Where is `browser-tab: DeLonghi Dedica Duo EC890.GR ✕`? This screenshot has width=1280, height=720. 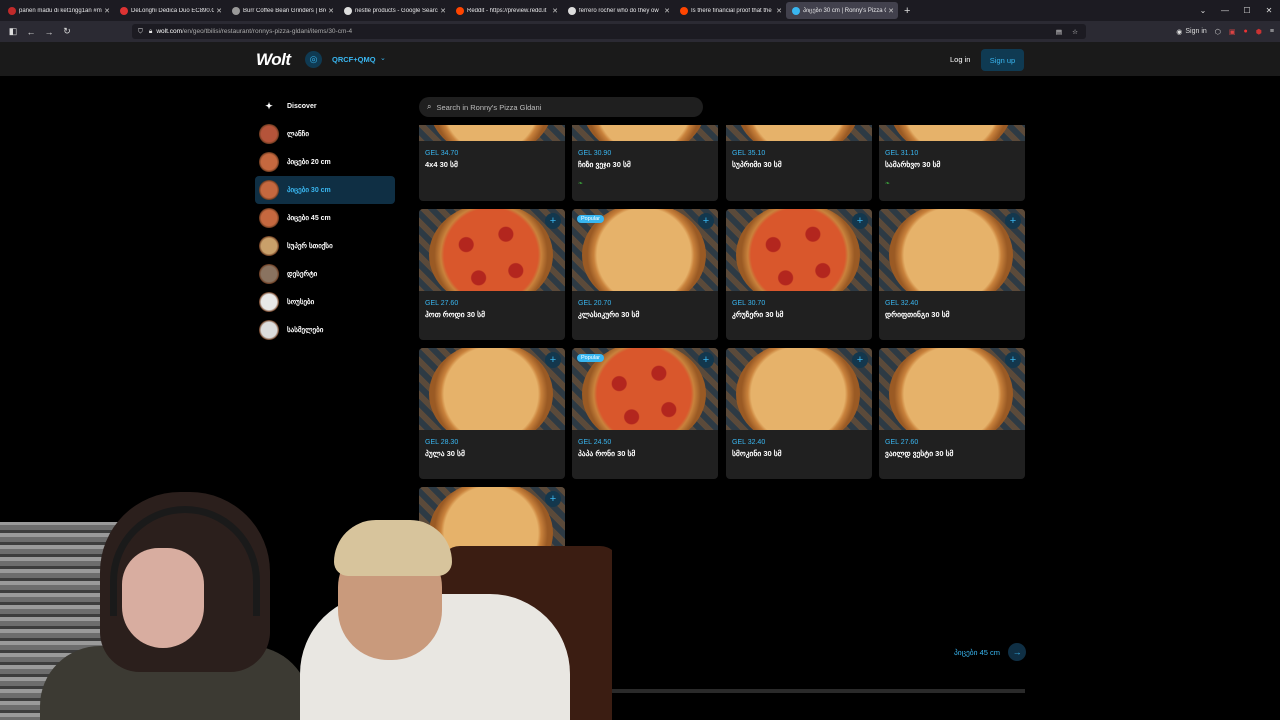
browser-tab: DeLonghi Dedica Duo EC890.GR ✕ is located at coordinates (170, 10).